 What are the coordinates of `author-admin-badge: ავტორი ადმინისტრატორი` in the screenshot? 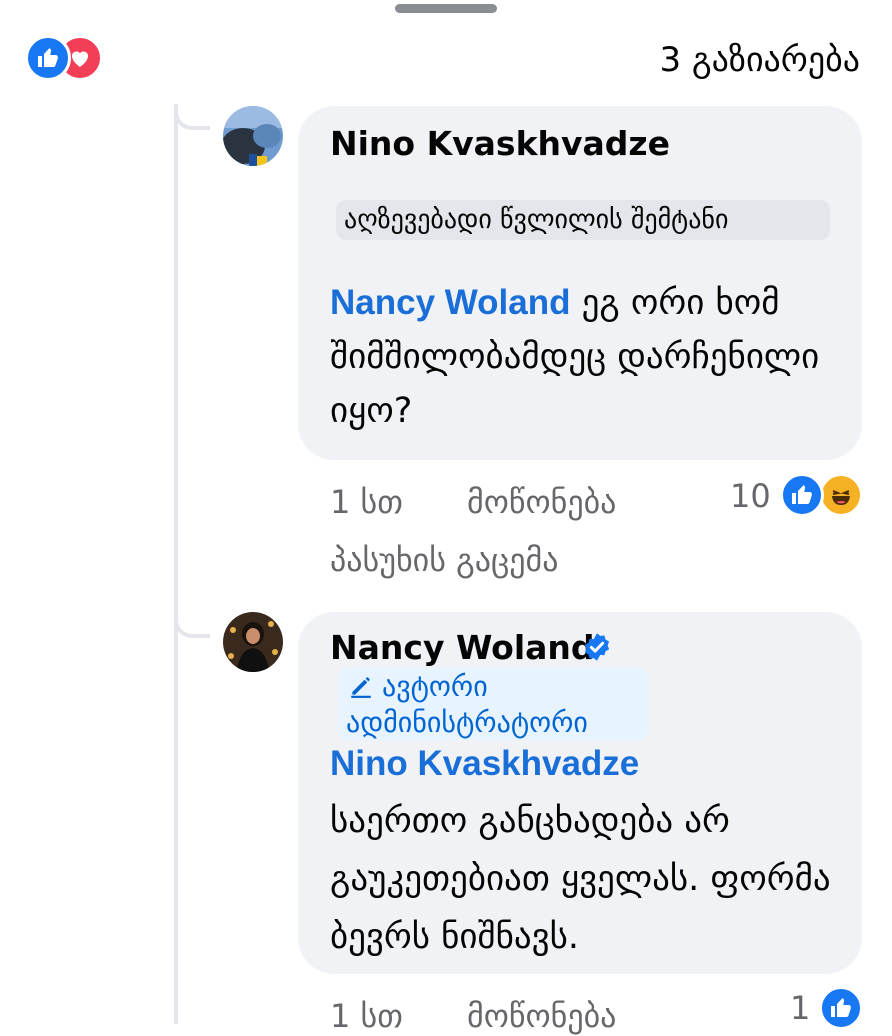 It's located at (493, 704).